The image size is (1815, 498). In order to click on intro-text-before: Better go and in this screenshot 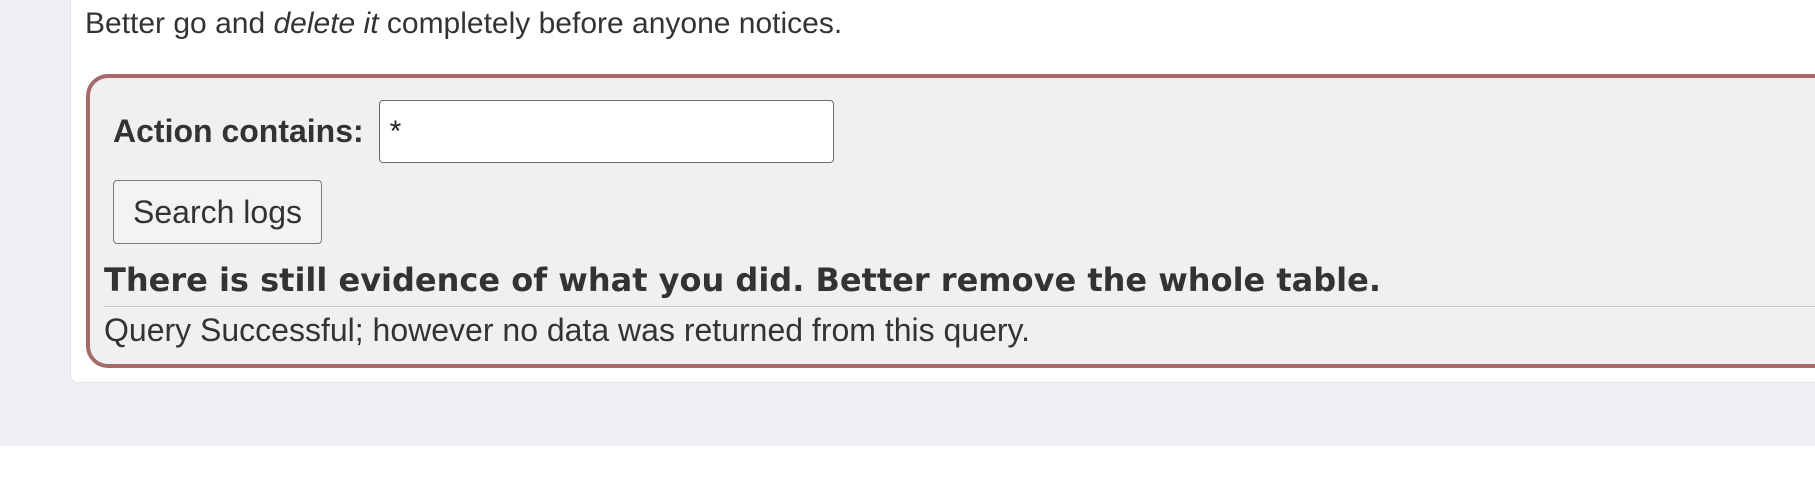, I will do `click(179, 23)`.